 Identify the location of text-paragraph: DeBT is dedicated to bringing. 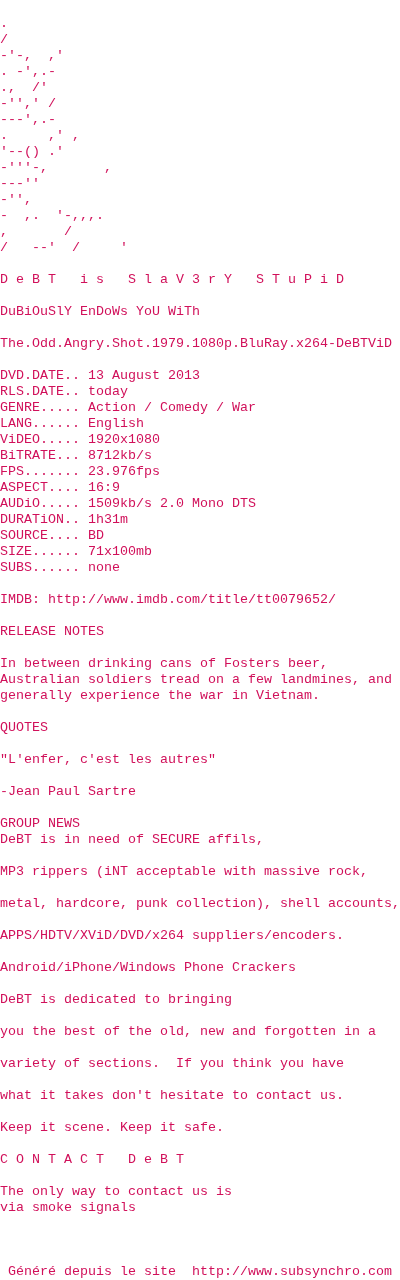
(116, 1000).